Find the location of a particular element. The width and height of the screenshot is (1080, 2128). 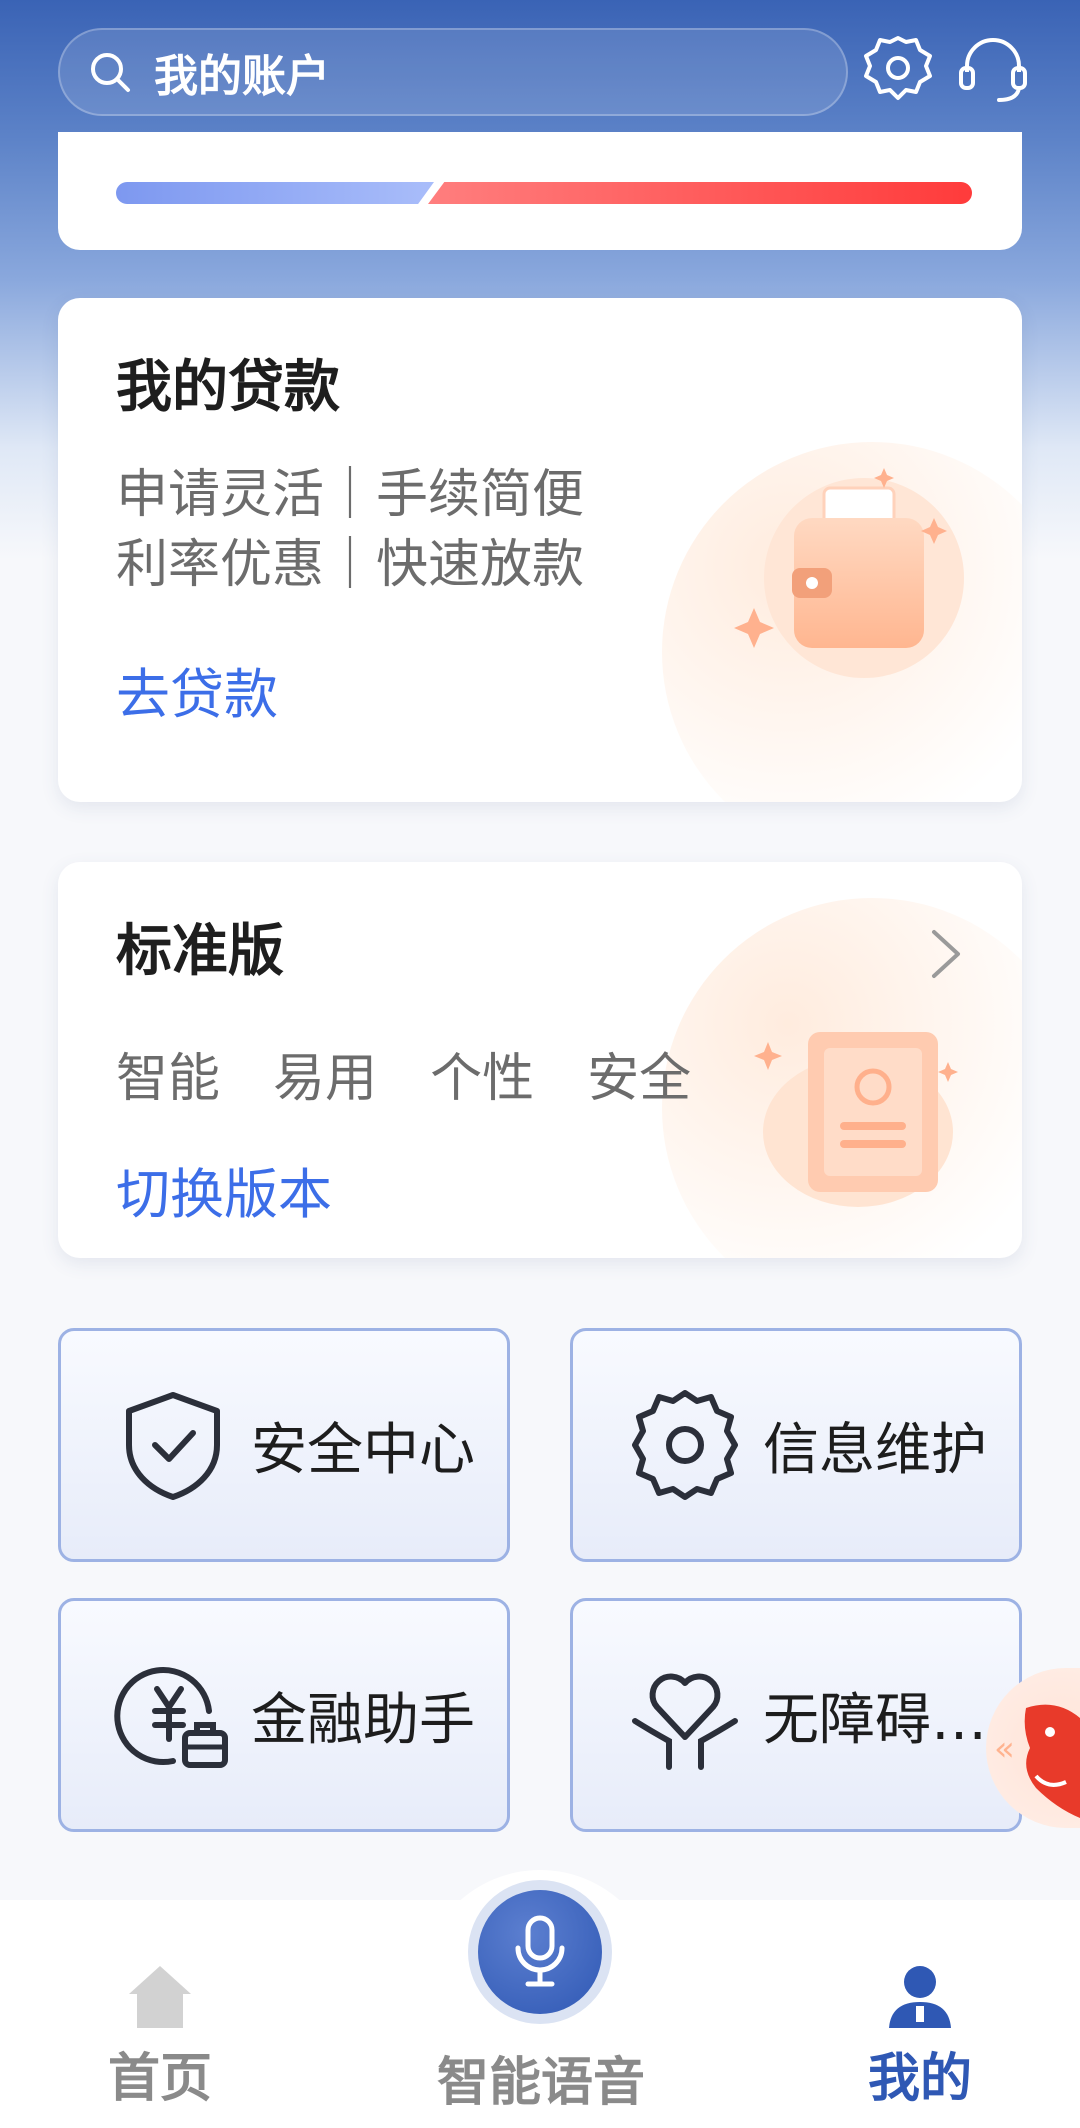

version-card-title: 标准版 is located at coordinates (200, 951).